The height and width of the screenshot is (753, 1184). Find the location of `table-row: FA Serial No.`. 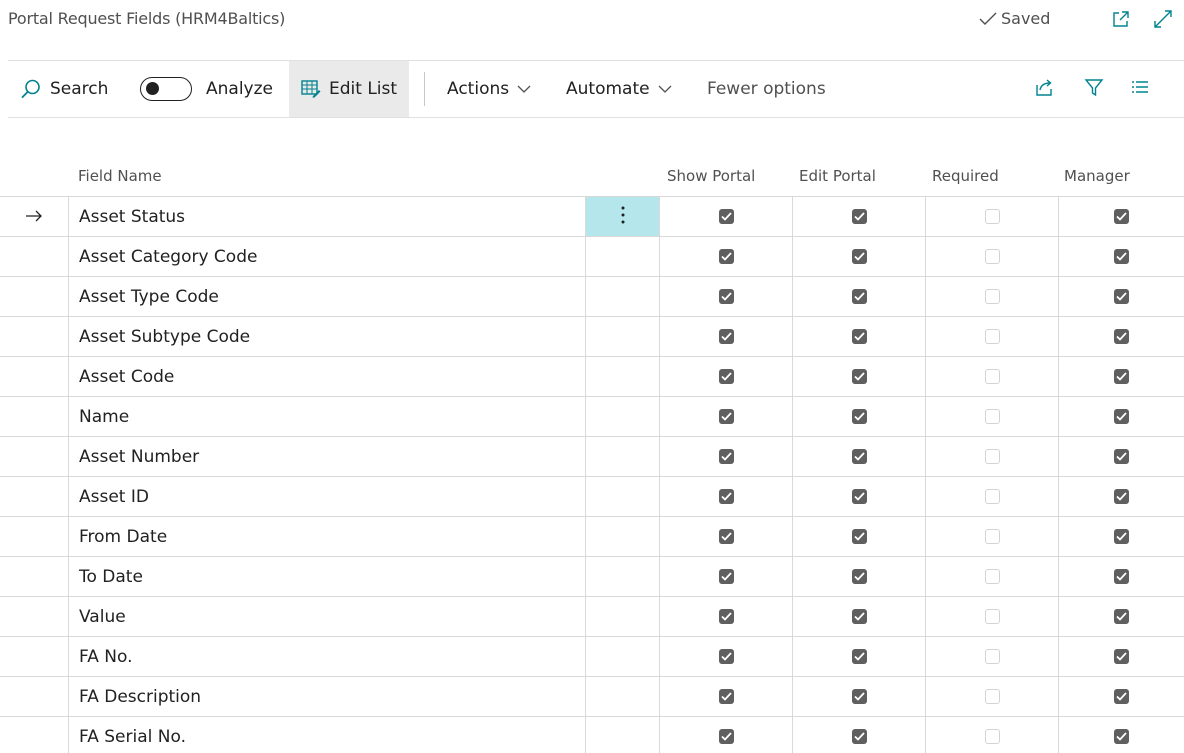

table-row: FA Serial No. is located at coordinates (592, 734).